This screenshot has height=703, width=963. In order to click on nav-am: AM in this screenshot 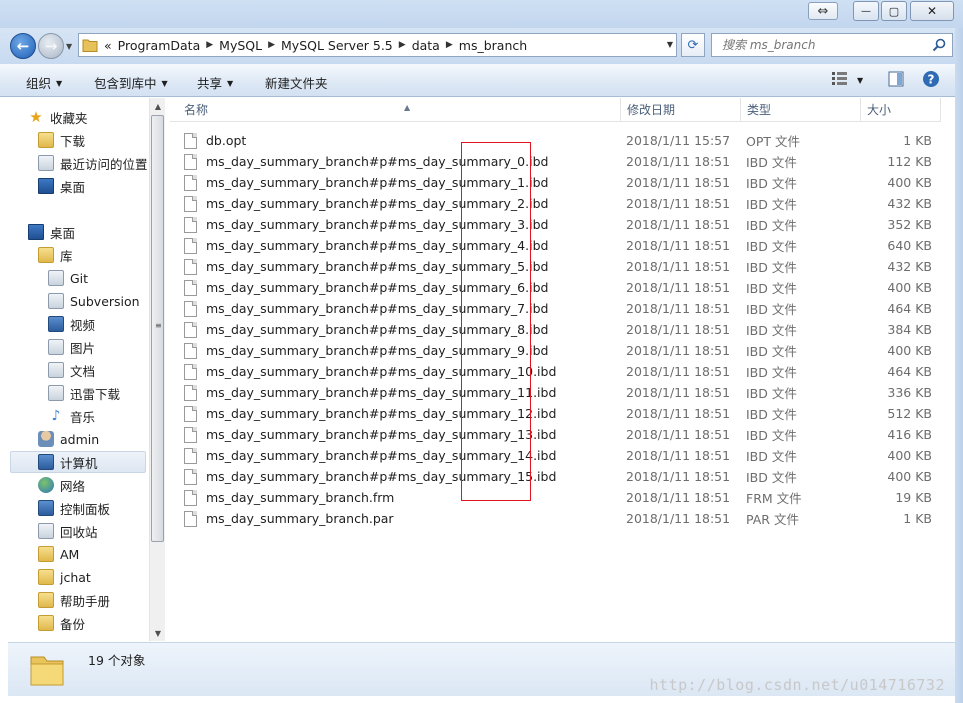, I will do `click(58, 554)`.